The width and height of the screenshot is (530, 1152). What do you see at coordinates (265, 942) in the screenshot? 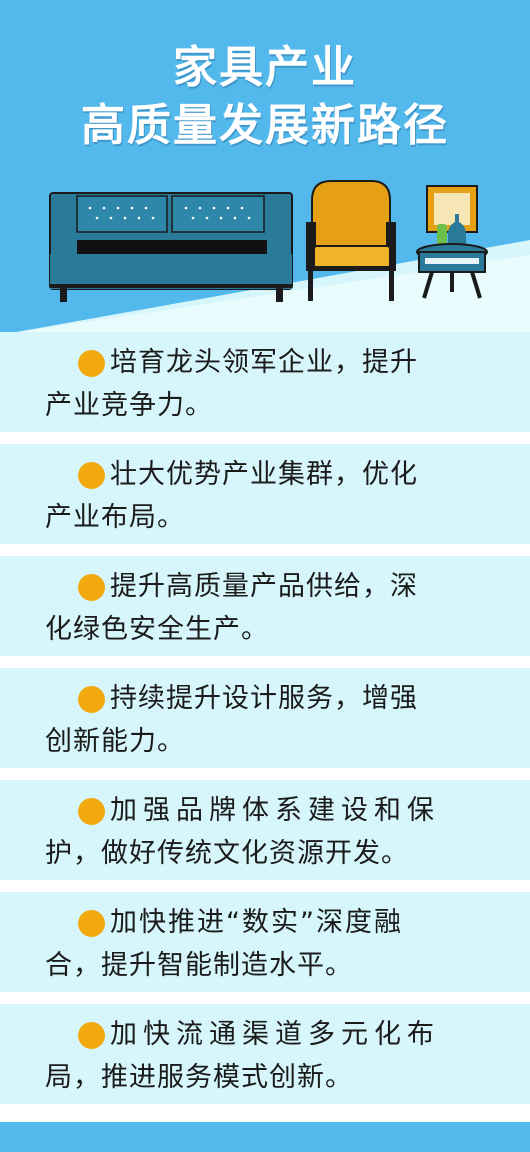
I see `list-item: 加快推进“数实”深度融 合，提升智能制造水平。` at bounding box center [265, 942].